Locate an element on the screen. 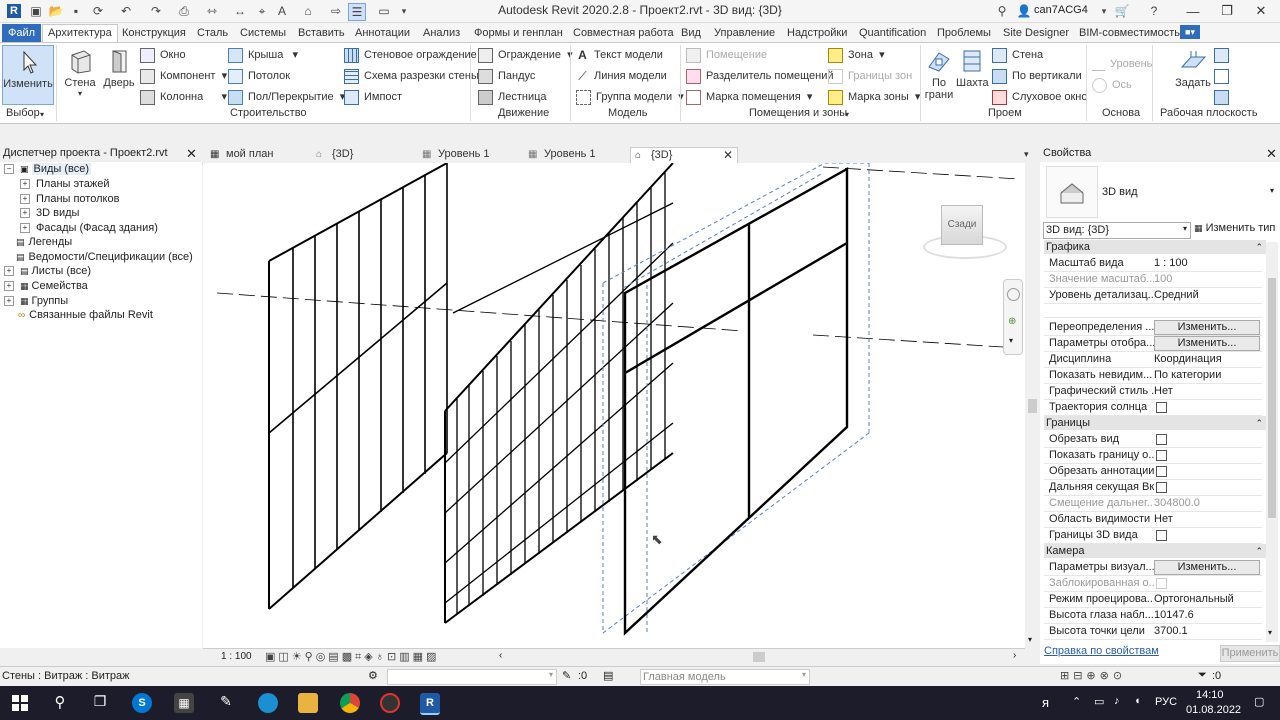  zoom-icon: ⊕ is located at coordinates (1012, 321).